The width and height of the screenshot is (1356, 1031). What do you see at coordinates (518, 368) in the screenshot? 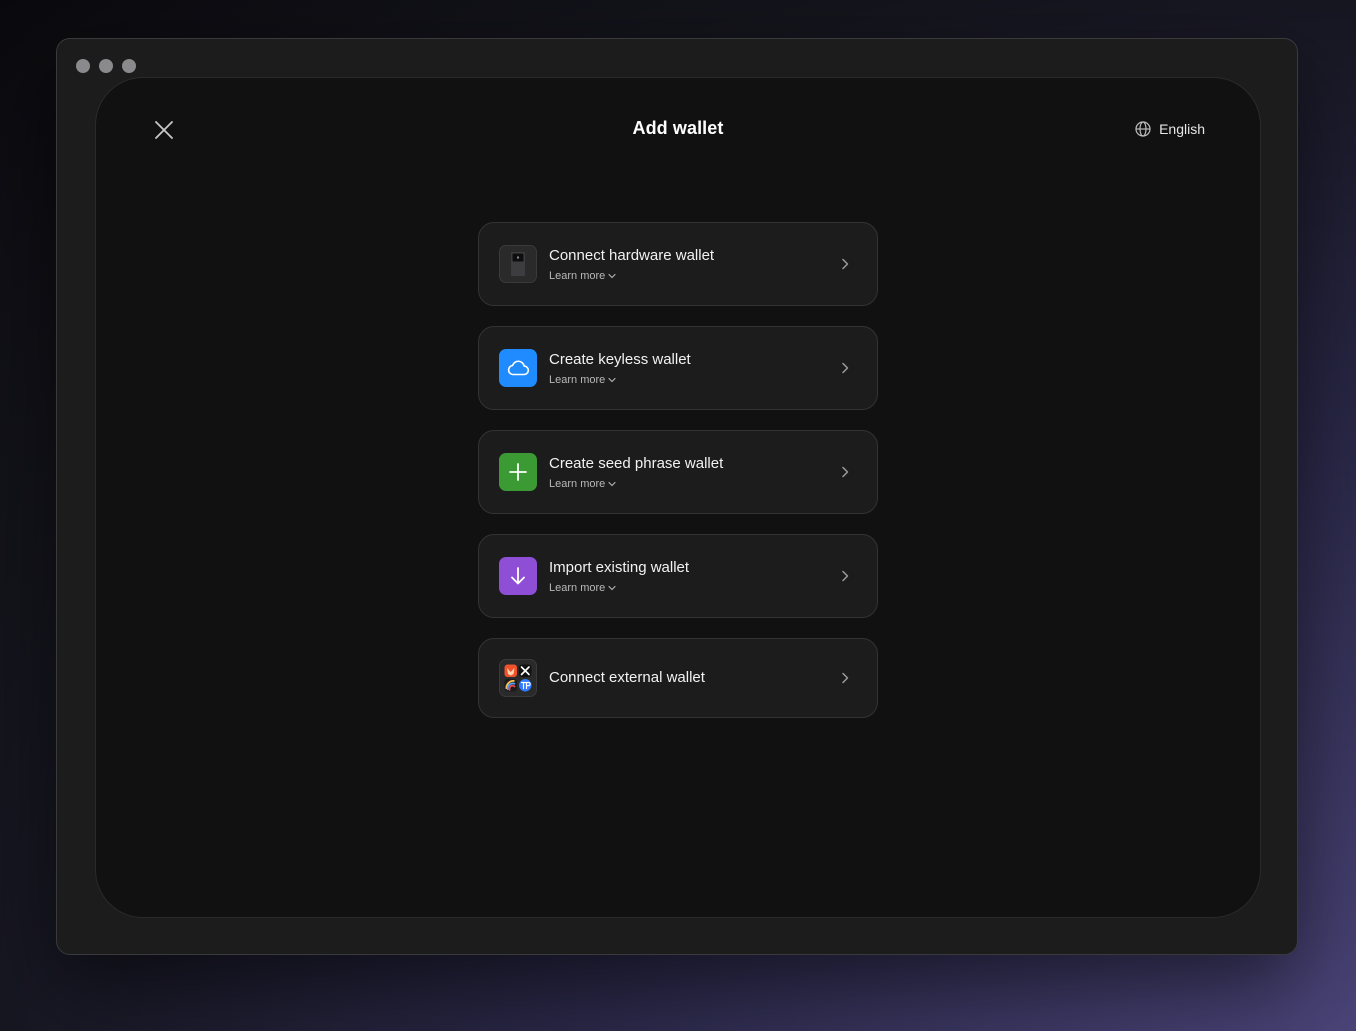
I see `cloud-icon` at bounding box center [518, 368].